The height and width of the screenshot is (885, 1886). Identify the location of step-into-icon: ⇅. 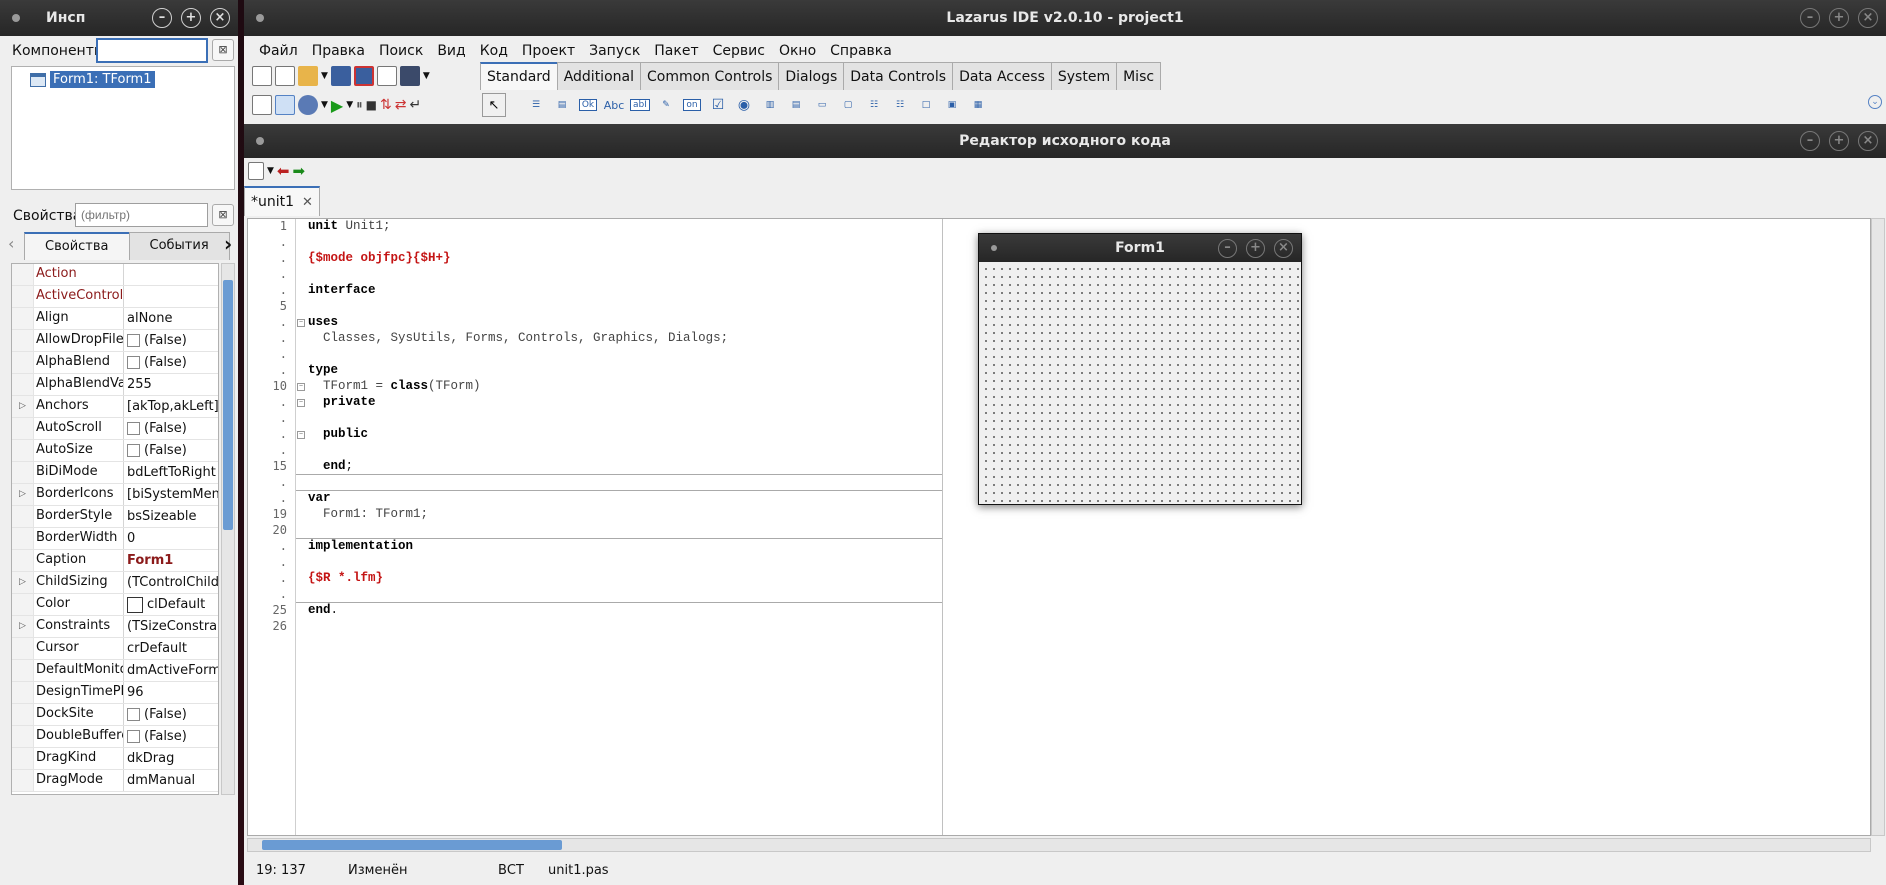
(386, 105).